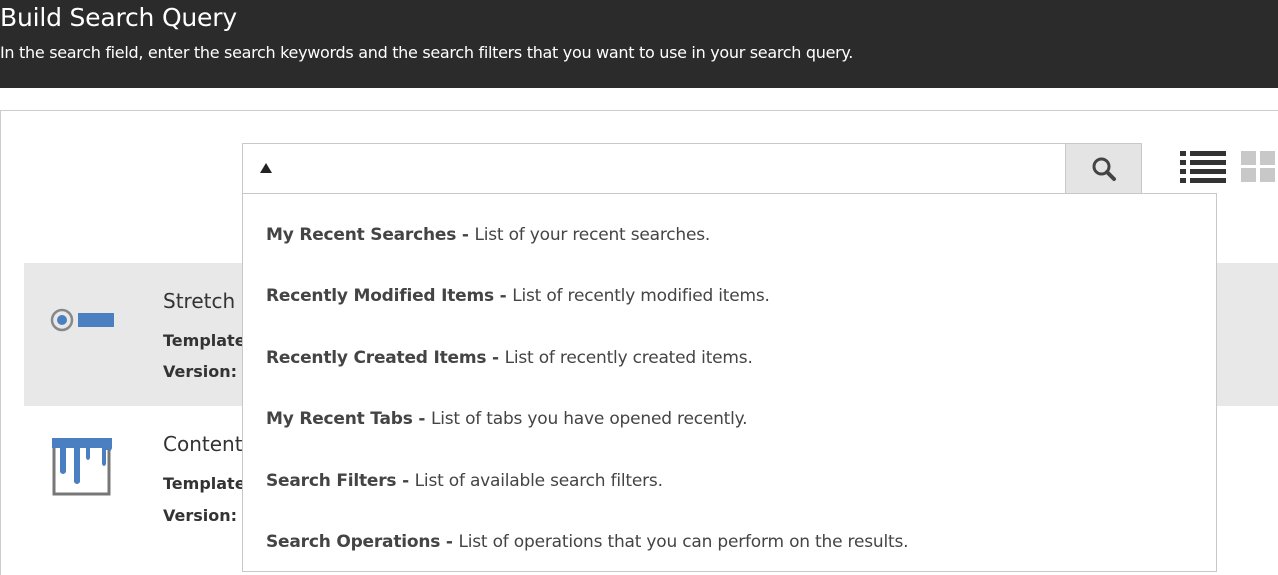 Image resolution: width=1278 pixels, height=575 pixels. What do you see at coordinates (654, 168) in the screenshot?
I see `search-input` at bounding box center [654, 168].